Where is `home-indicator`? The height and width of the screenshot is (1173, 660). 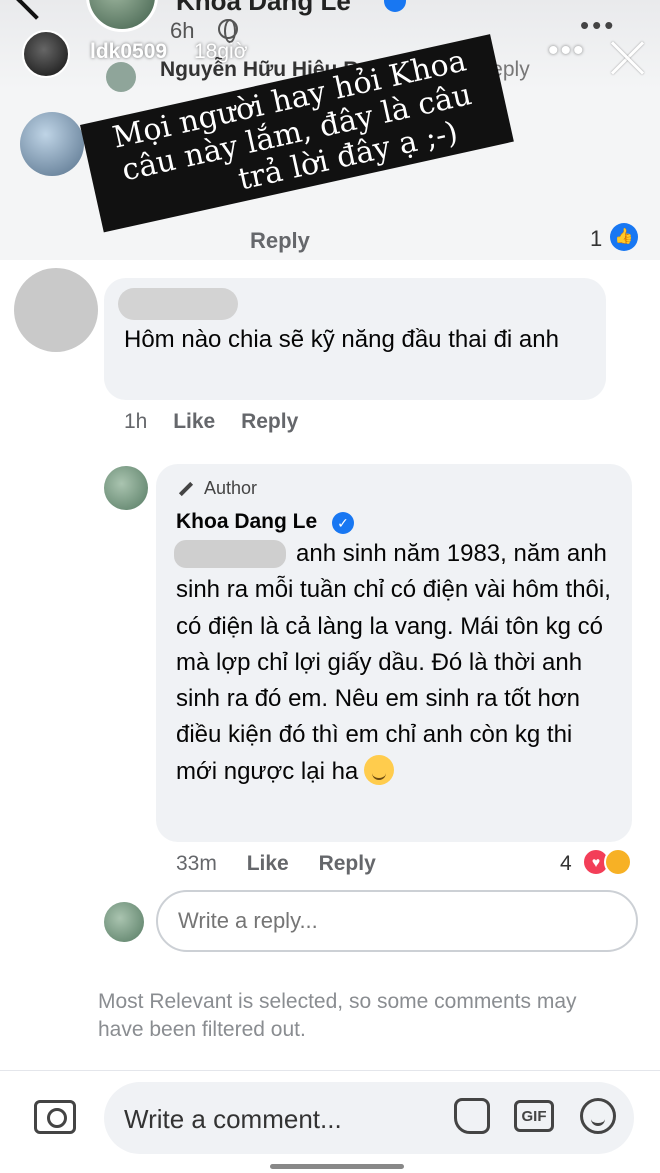
home-indicator is located at coordinates (337, 1166).